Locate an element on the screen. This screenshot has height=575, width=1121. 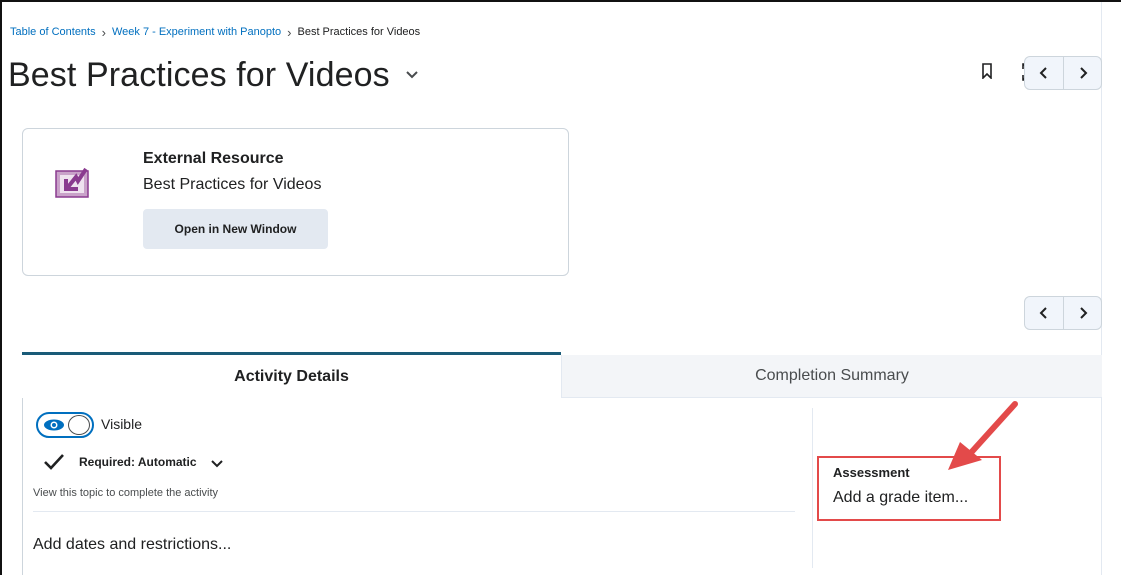
section-divider is located at coordinates (414, 511).